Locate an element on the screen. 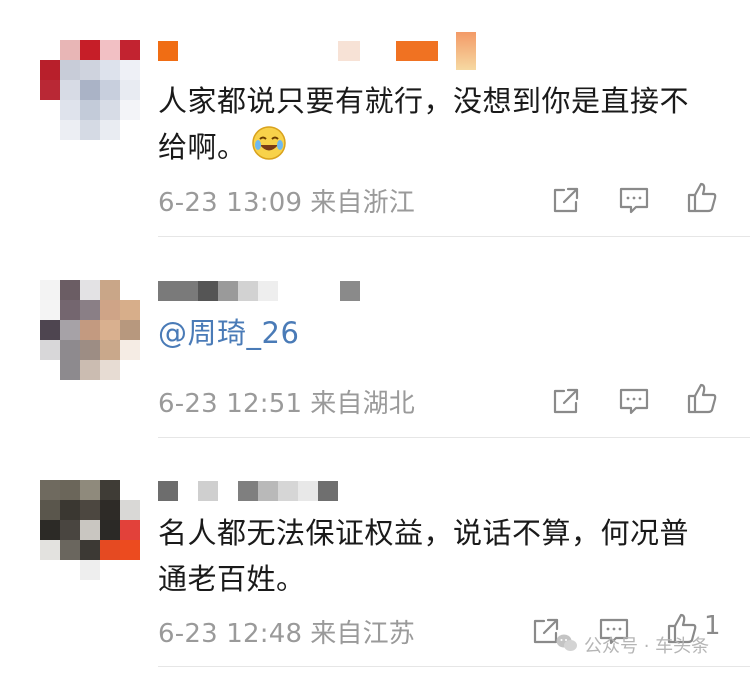 This screenshot has height=674, width=750. comment-location: 来自江苏 is located at coordinates (363, 634).